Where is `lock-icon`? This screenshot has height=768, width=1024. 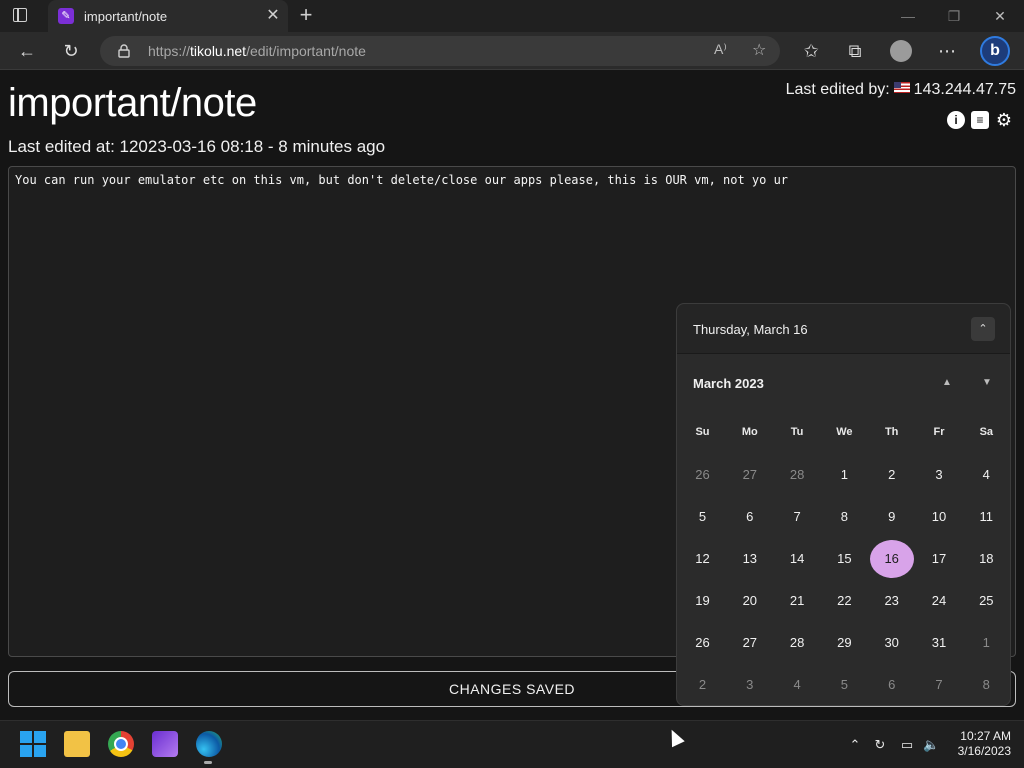
lock-icon is located at coordinates (124, 51).